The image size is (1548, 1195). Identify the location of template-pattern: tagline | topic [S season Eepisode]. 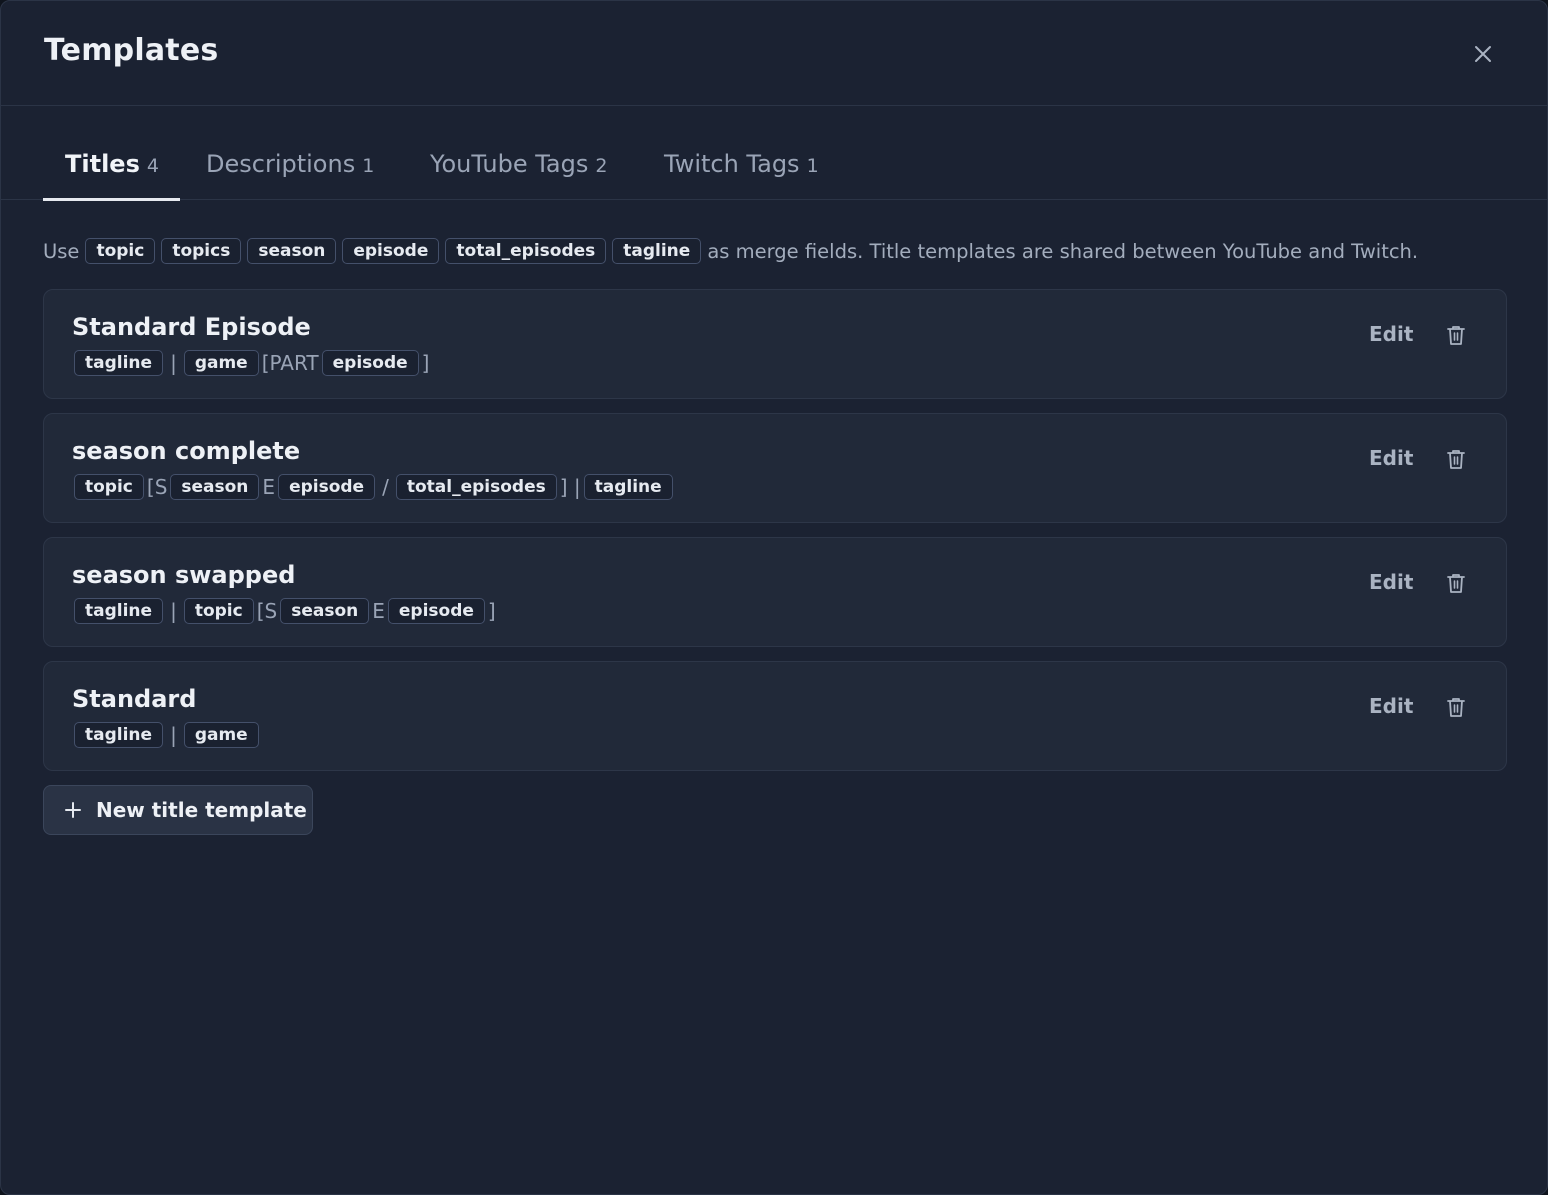
(286, 611).